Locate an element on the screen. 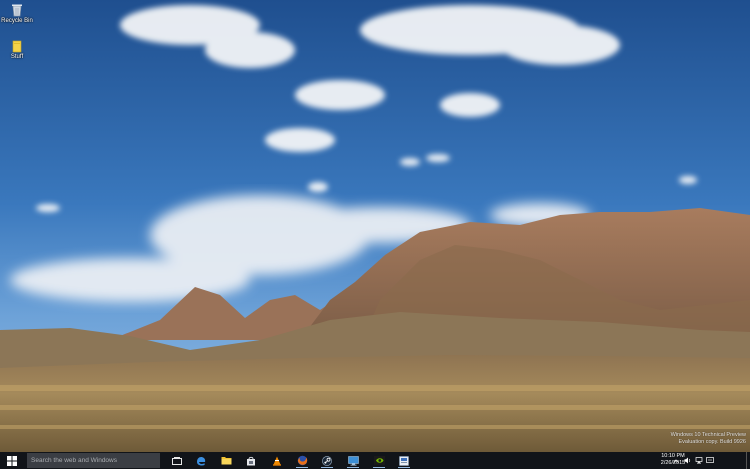 This screenshot has width=750, height=469. network-icon is located at coordinates (698, 460).